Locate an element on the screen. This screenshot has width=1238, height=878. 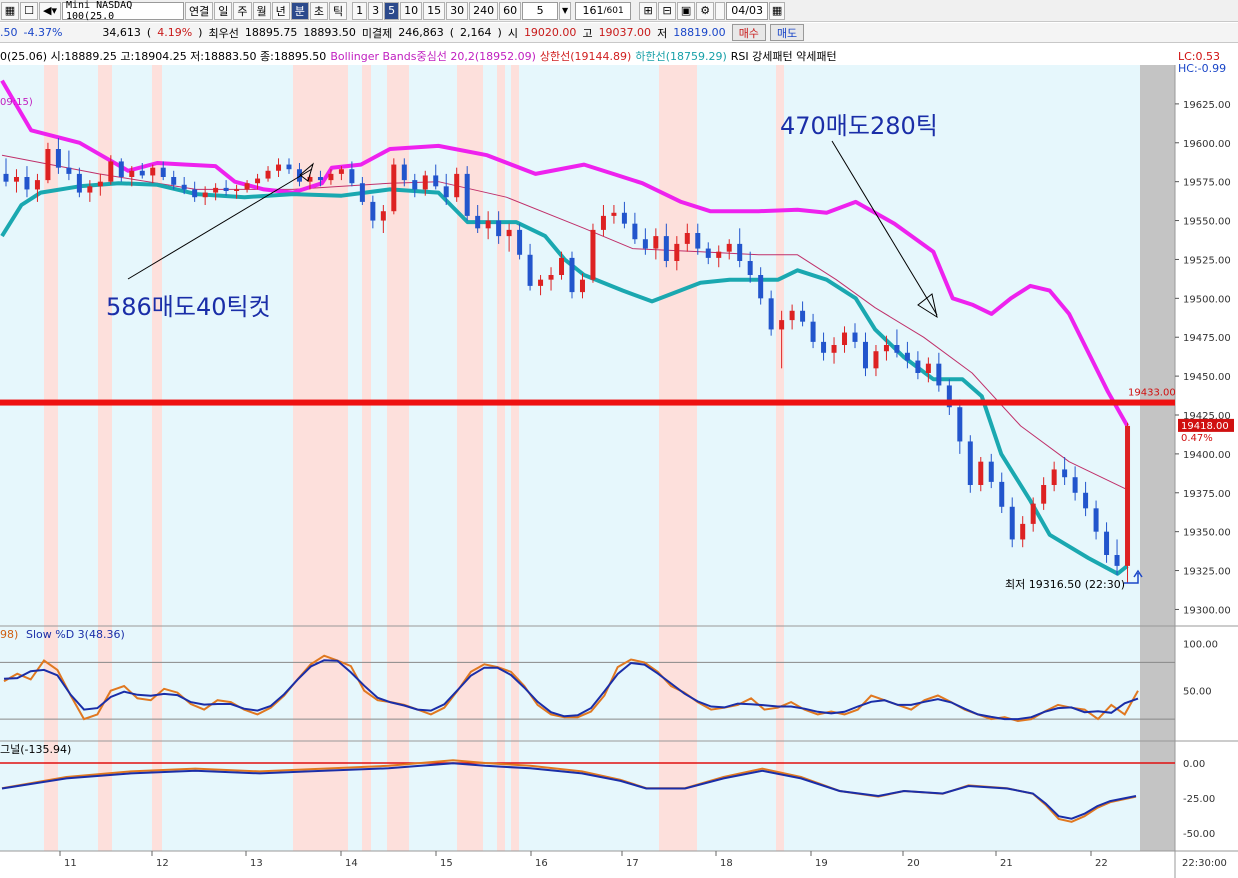
calc-icon: ☐ is located at coordinates (29, 10).